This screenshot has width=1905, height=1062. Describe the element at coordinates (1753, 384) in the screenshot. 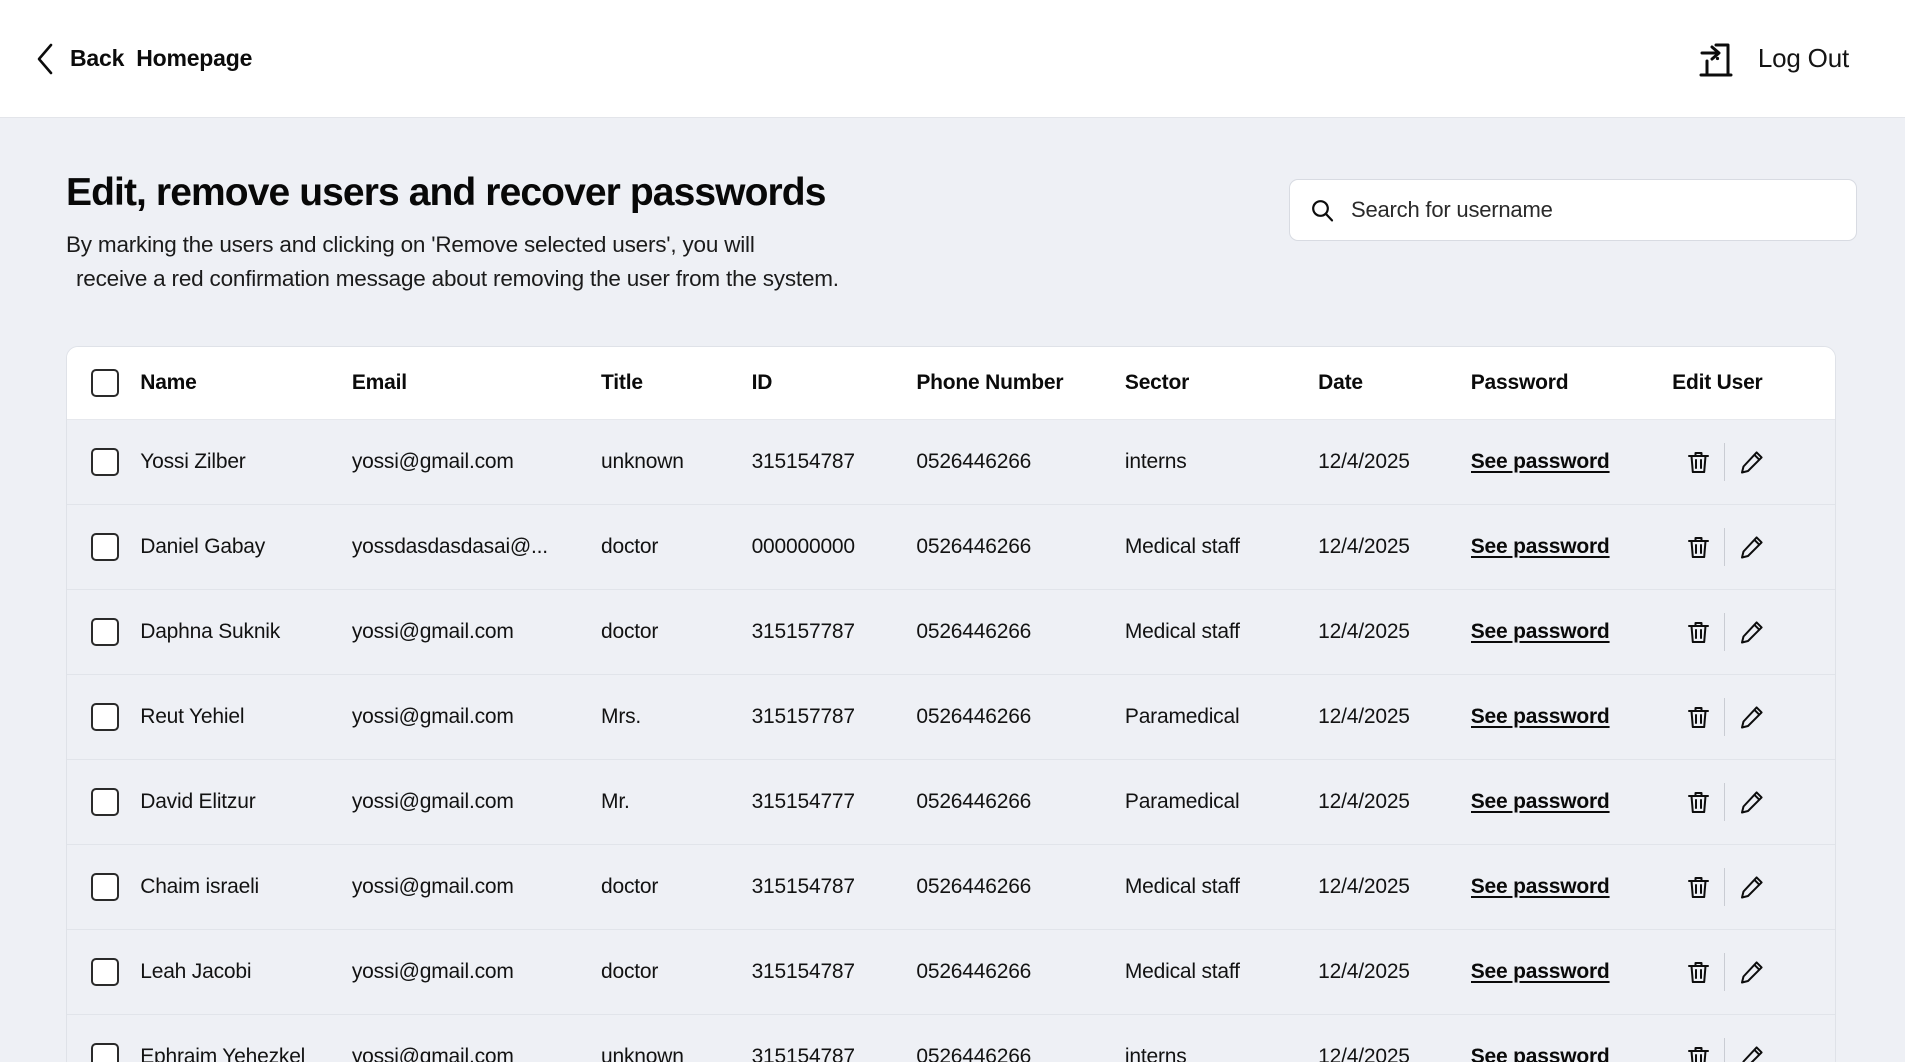

I see `column-header-edit-user: Edit User` at that location.